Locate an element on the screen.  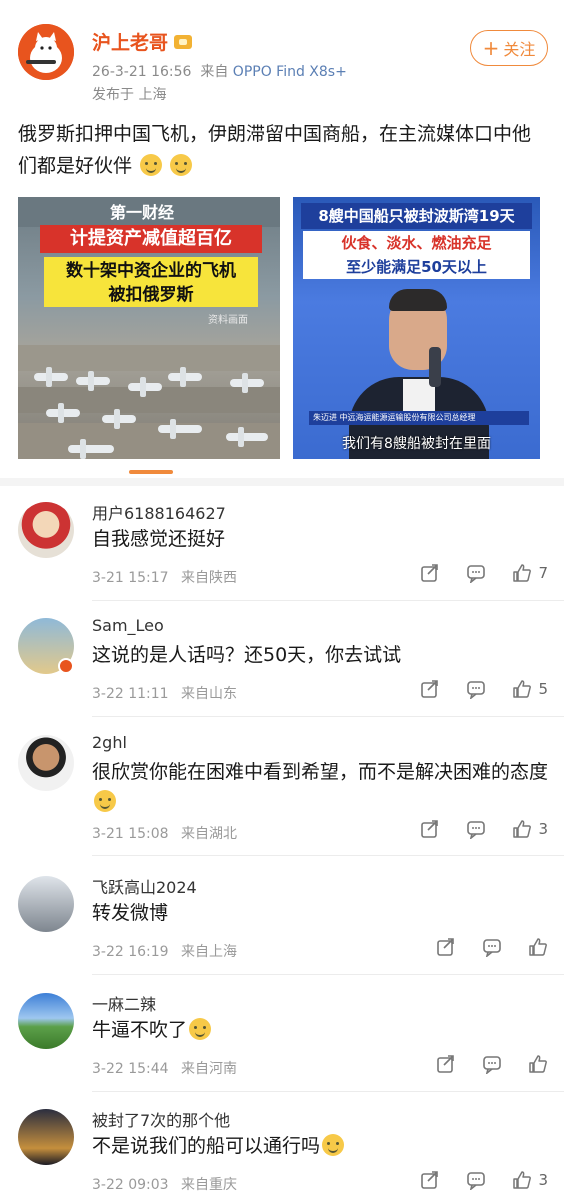
post-meta: 26-3-21 16:56 来自 OPPO Find X8s+ is located at coordinates (219, 71).